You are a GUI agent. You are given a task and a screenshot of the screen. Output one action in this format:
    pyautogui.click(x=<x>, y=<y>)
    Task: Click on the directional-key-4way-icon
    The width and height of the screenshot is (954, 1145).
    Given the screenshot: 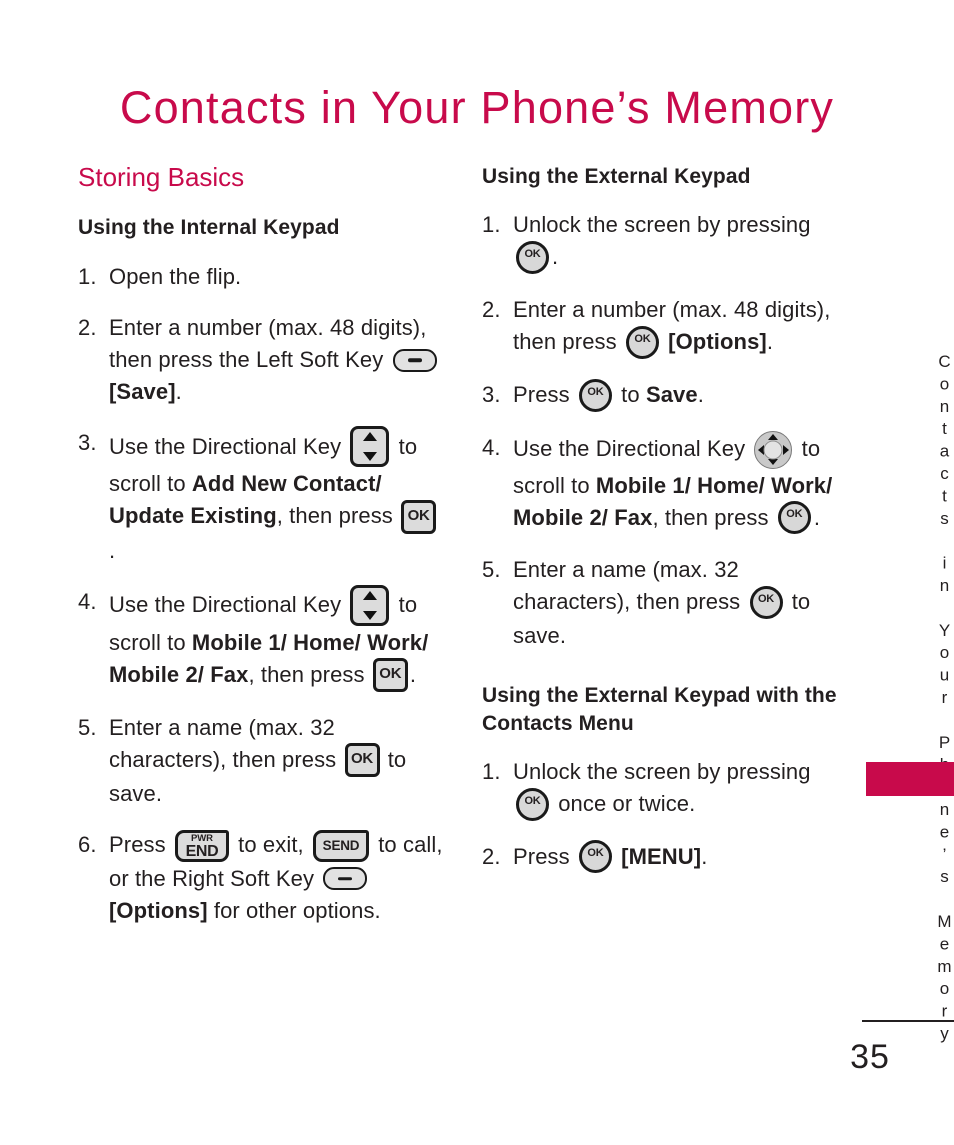 What is the action you would take?
    pyautogui.click(x=773, y=449)
    